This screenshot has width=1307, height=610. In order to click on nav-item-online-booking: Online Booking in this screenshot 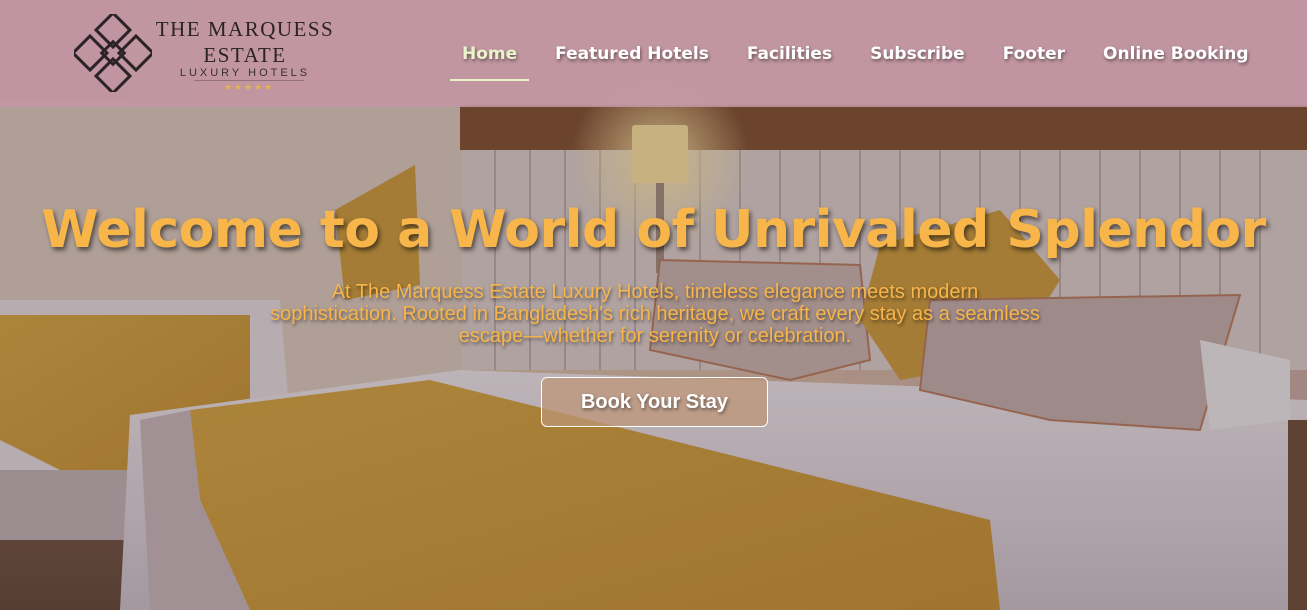, I will do `click(1175, 60)`.